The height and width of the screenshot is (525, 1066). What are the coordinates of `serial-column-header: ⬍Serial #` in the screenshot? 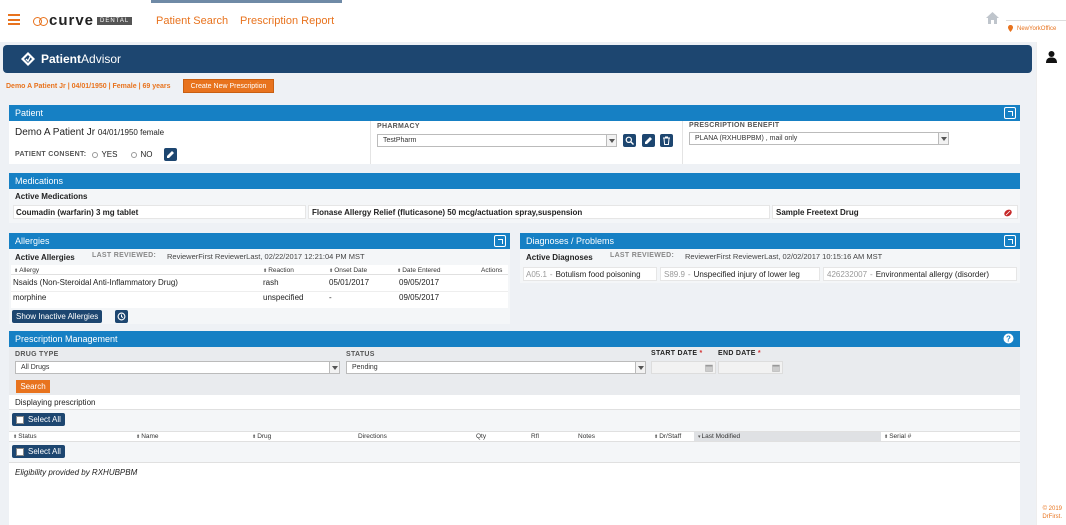 It's located at (897, 436).